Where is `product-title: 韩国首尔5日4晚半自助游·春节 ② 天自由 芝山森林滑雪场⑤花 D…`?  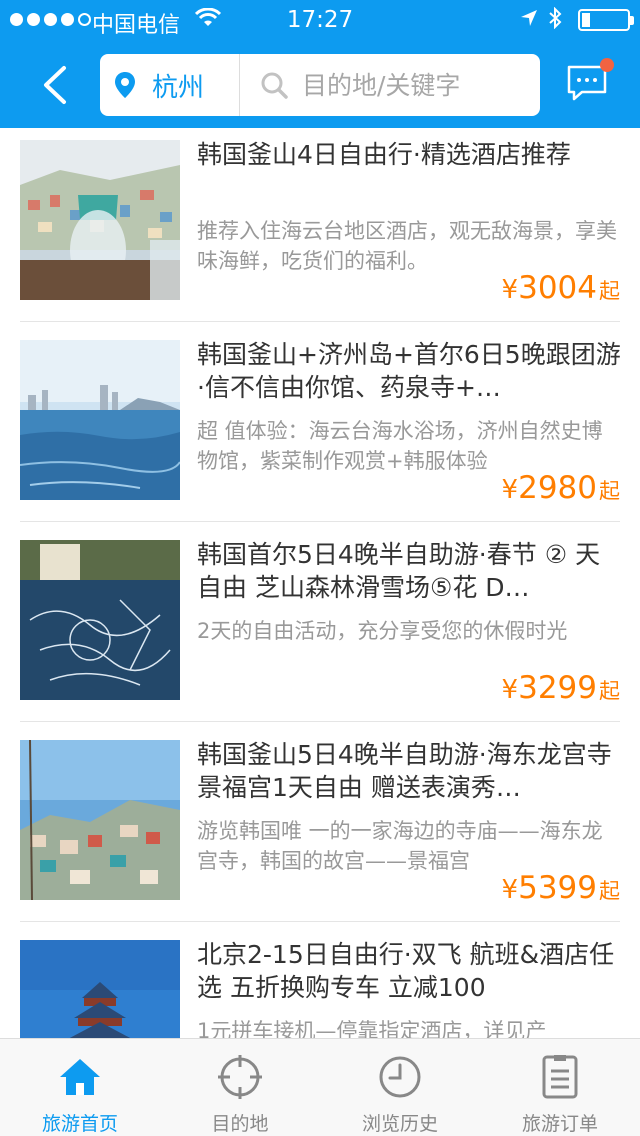 product-title: 韩国首尔5日4晚半自助游·春节 ② 天自由 芝山森林滑雪场⑤花 D… is located at coordinates (399, 571).